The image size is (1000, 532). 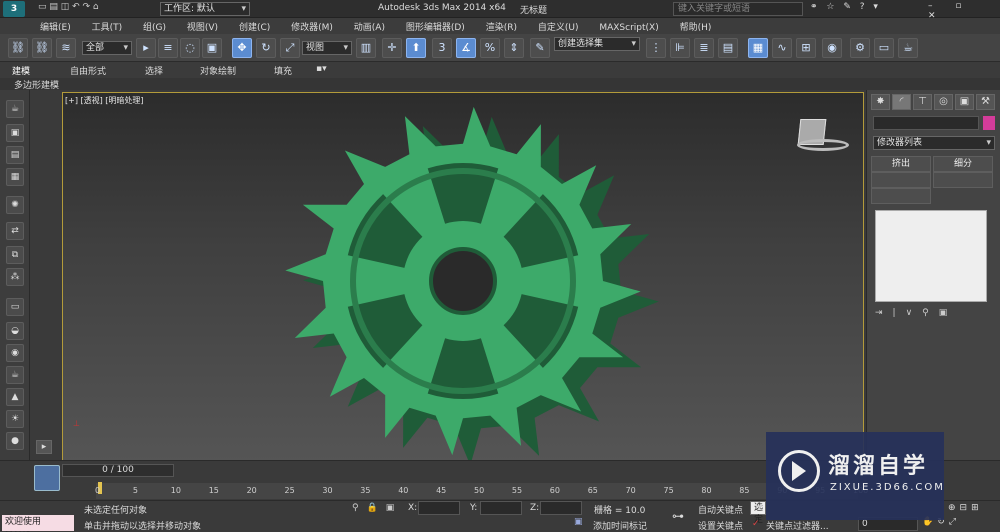 I want to click on add-time-tag: 添加时间标记, so click(x=620, y=525).